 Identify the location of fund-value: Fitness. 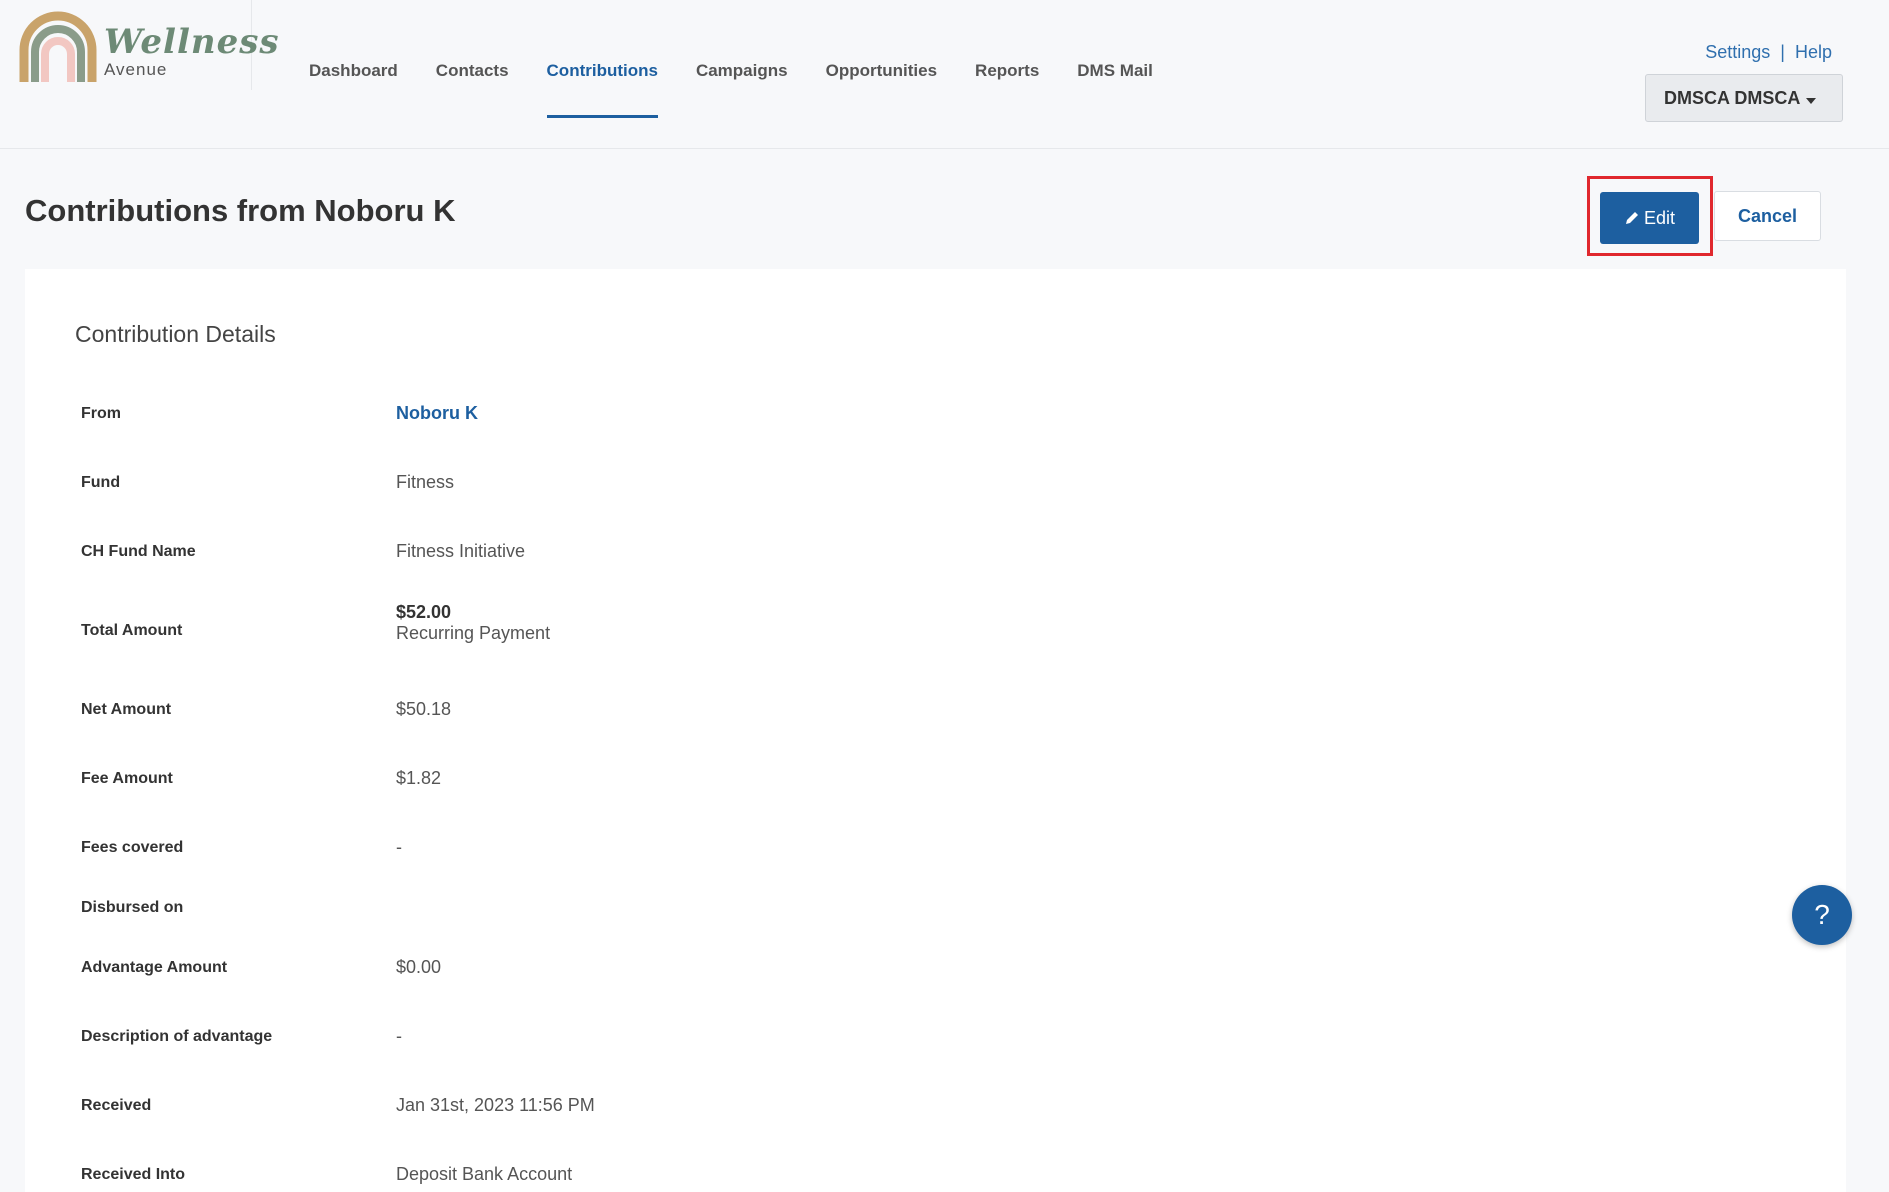
(425, 482).